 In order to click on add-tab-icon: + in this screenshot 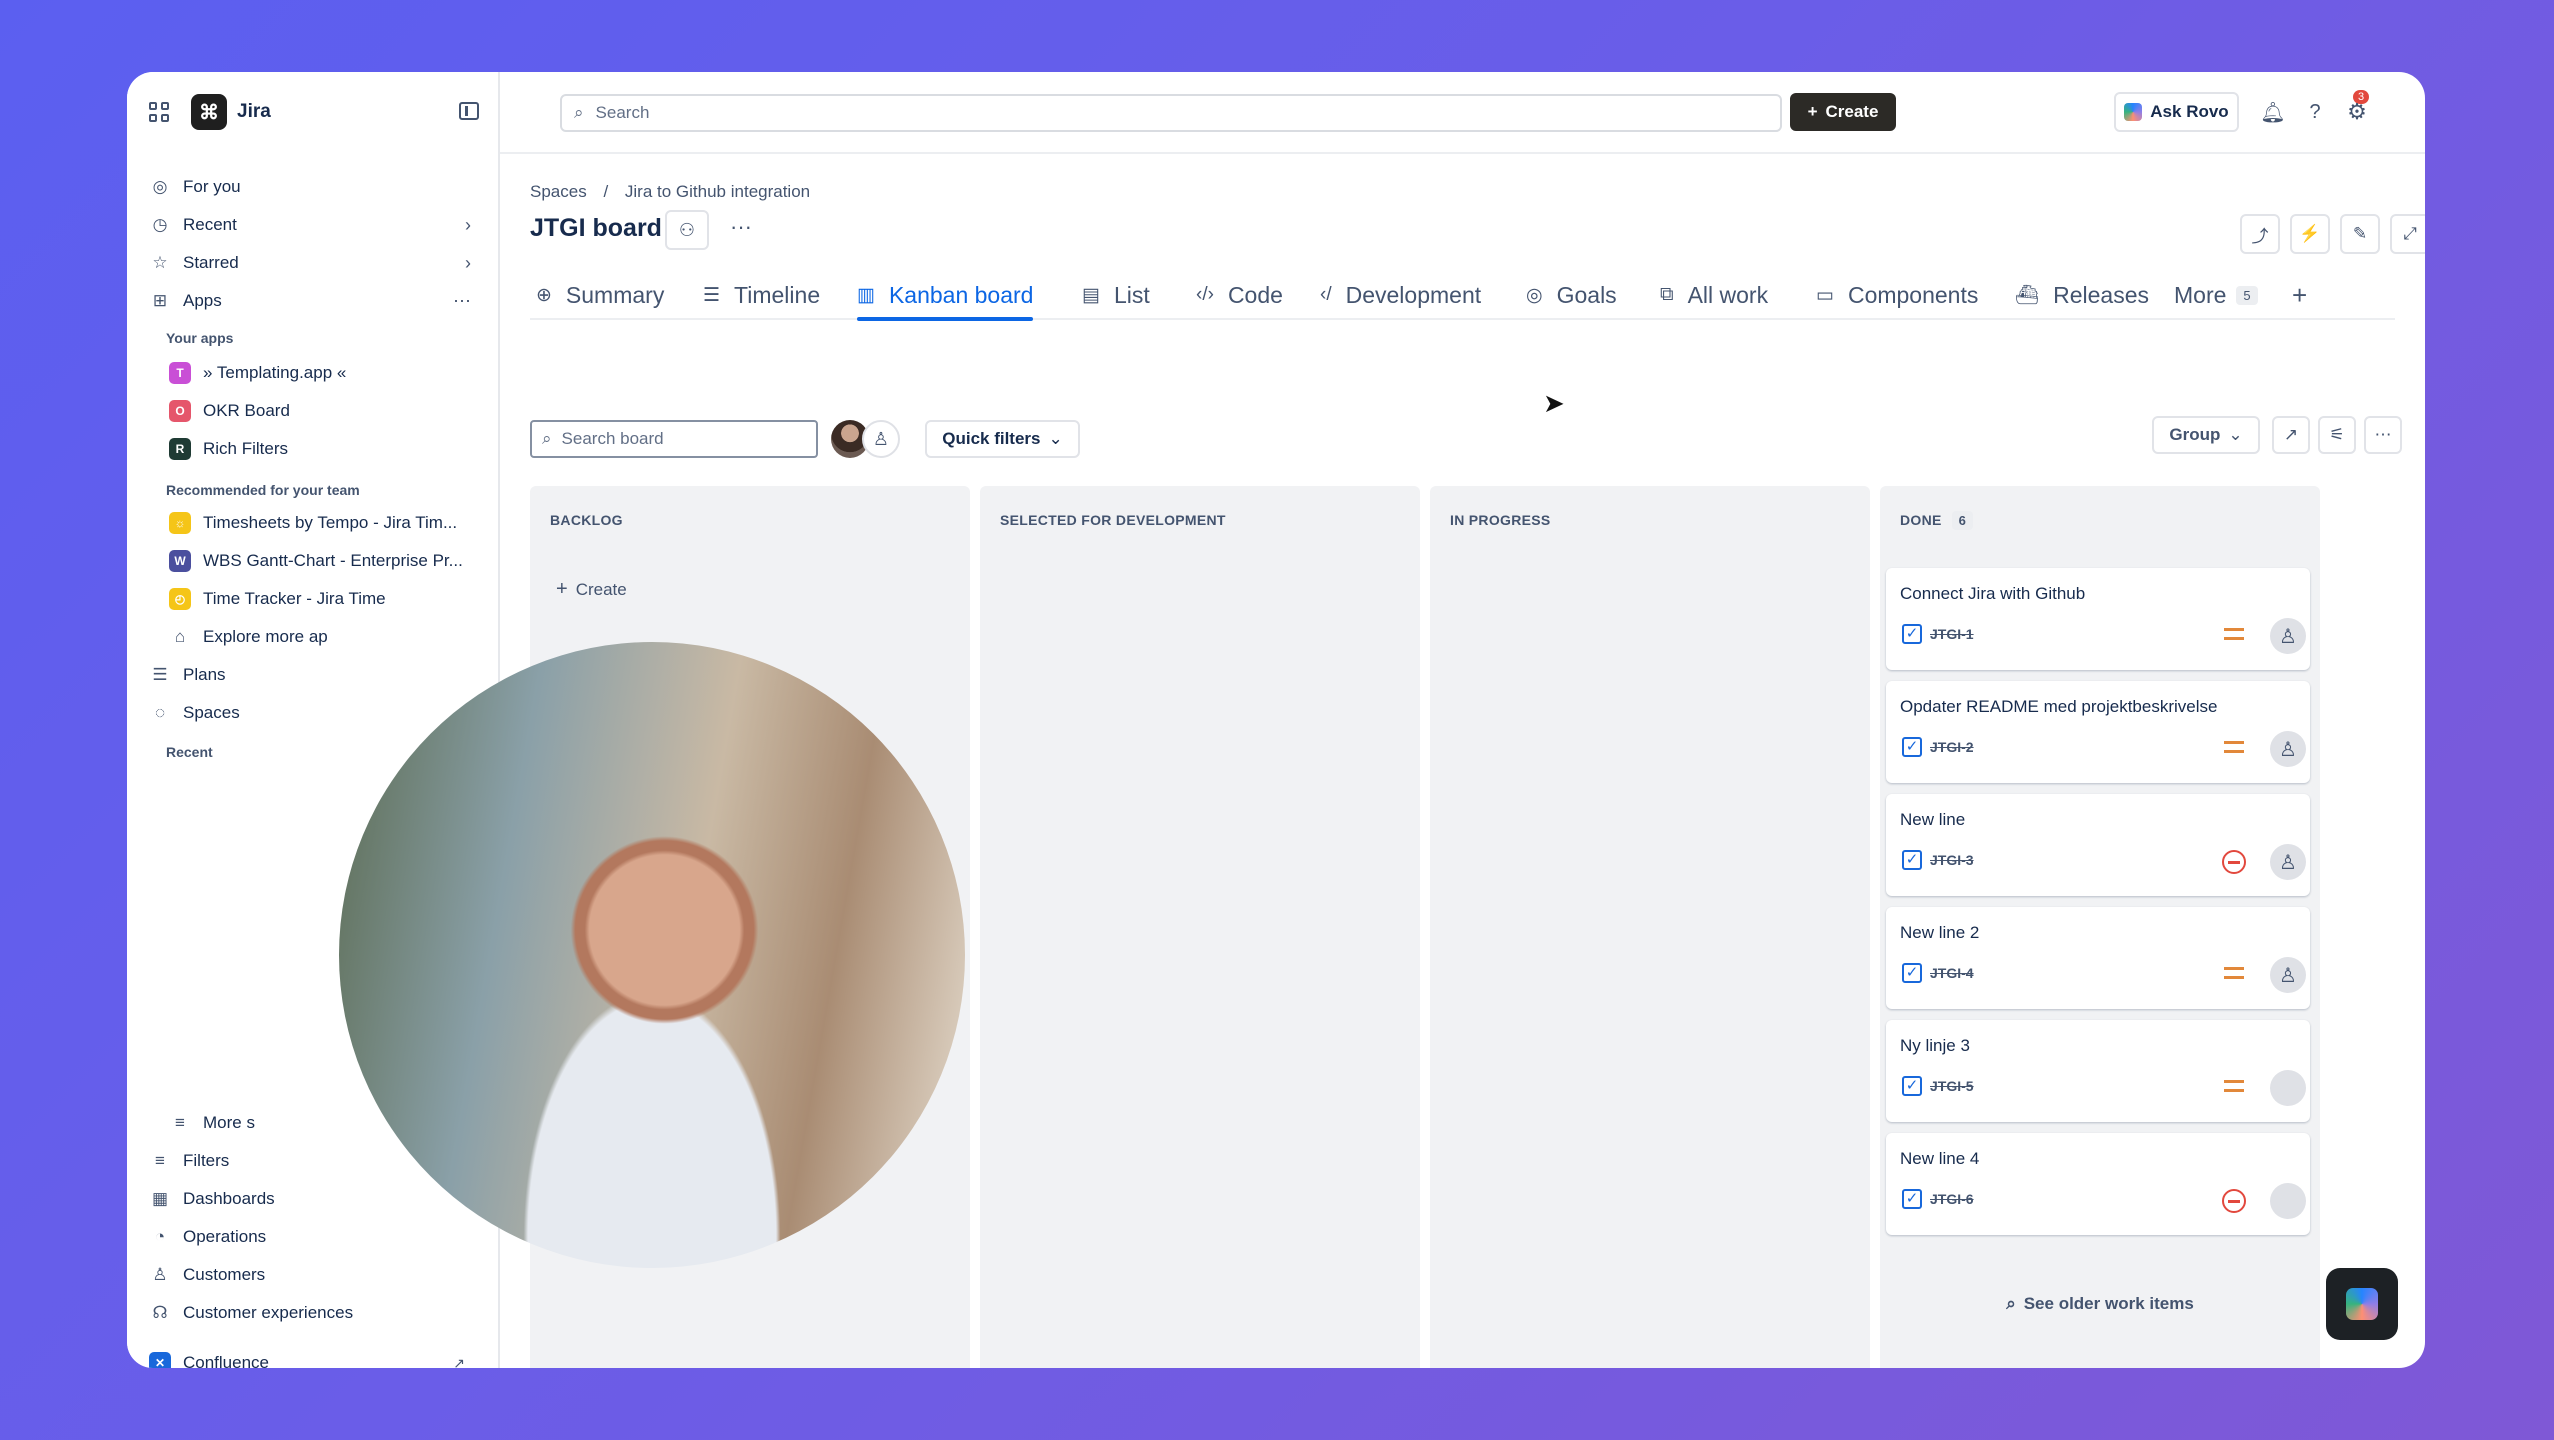, I will do `click(2299, 295)`.